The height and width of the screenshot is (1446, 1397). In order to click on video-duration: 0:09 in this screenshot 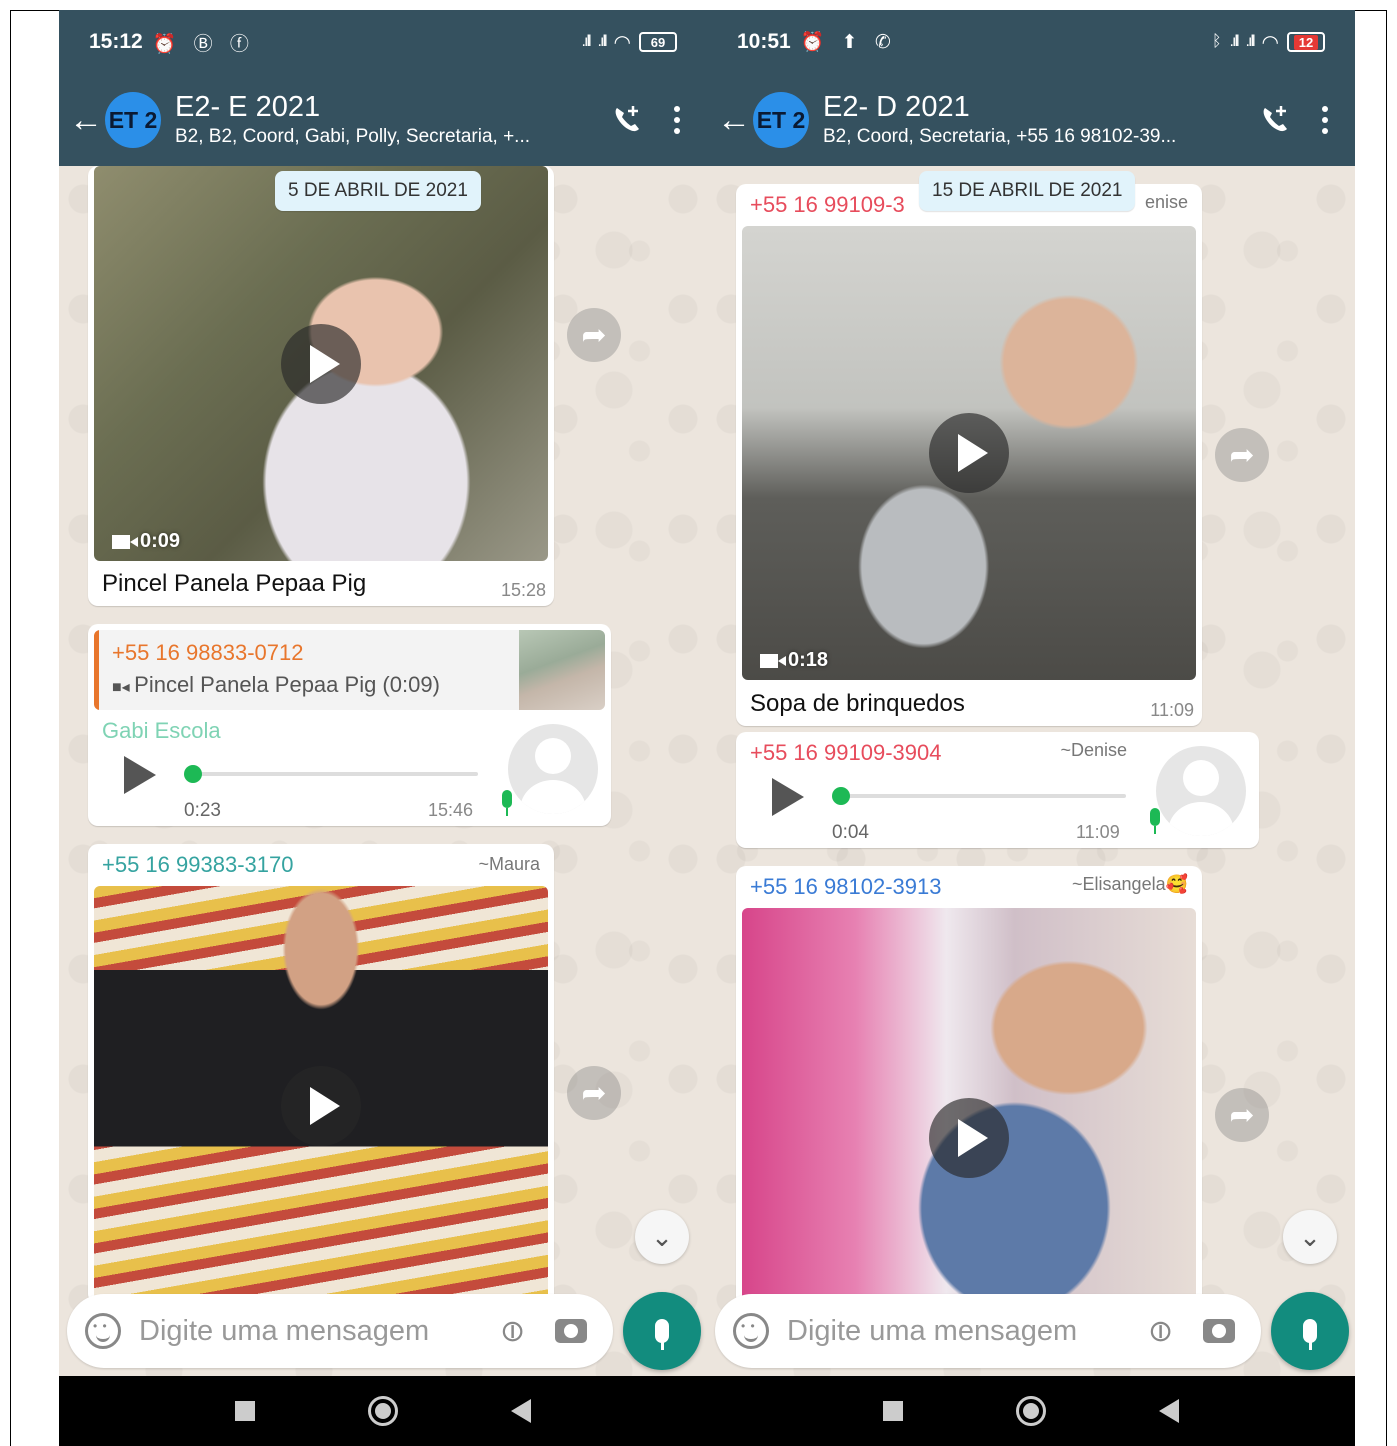, I will do `click(146, 541)`.